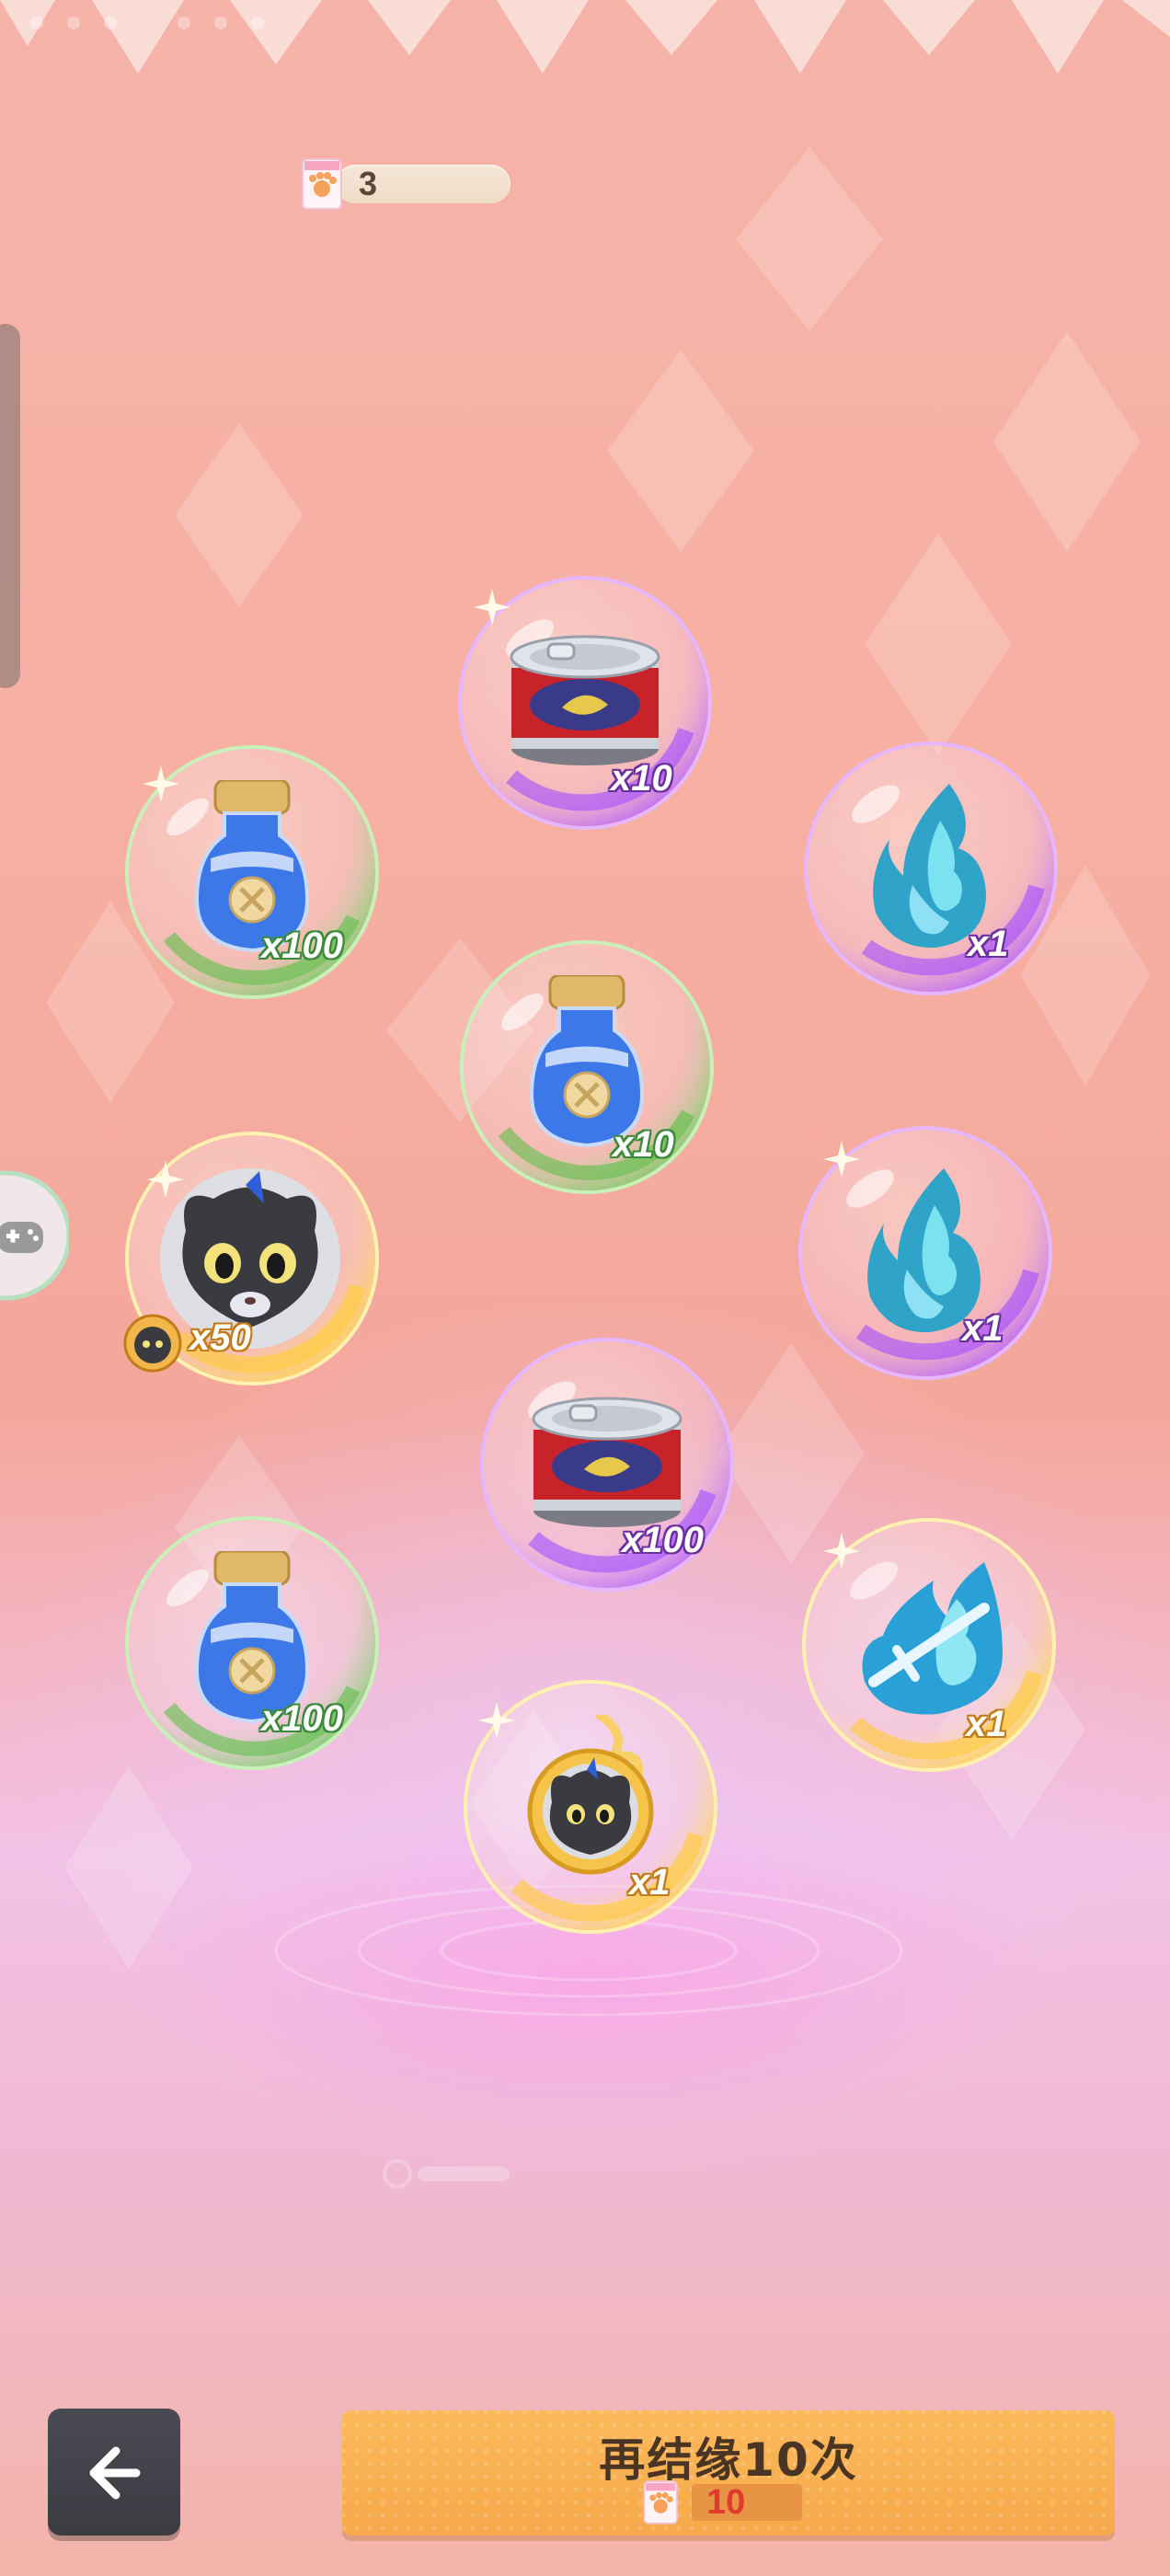 Image resolution: width=1170 pixels, height=2576 pixels. I want to click on black-cat-frame-icon, so click(590, 1795).